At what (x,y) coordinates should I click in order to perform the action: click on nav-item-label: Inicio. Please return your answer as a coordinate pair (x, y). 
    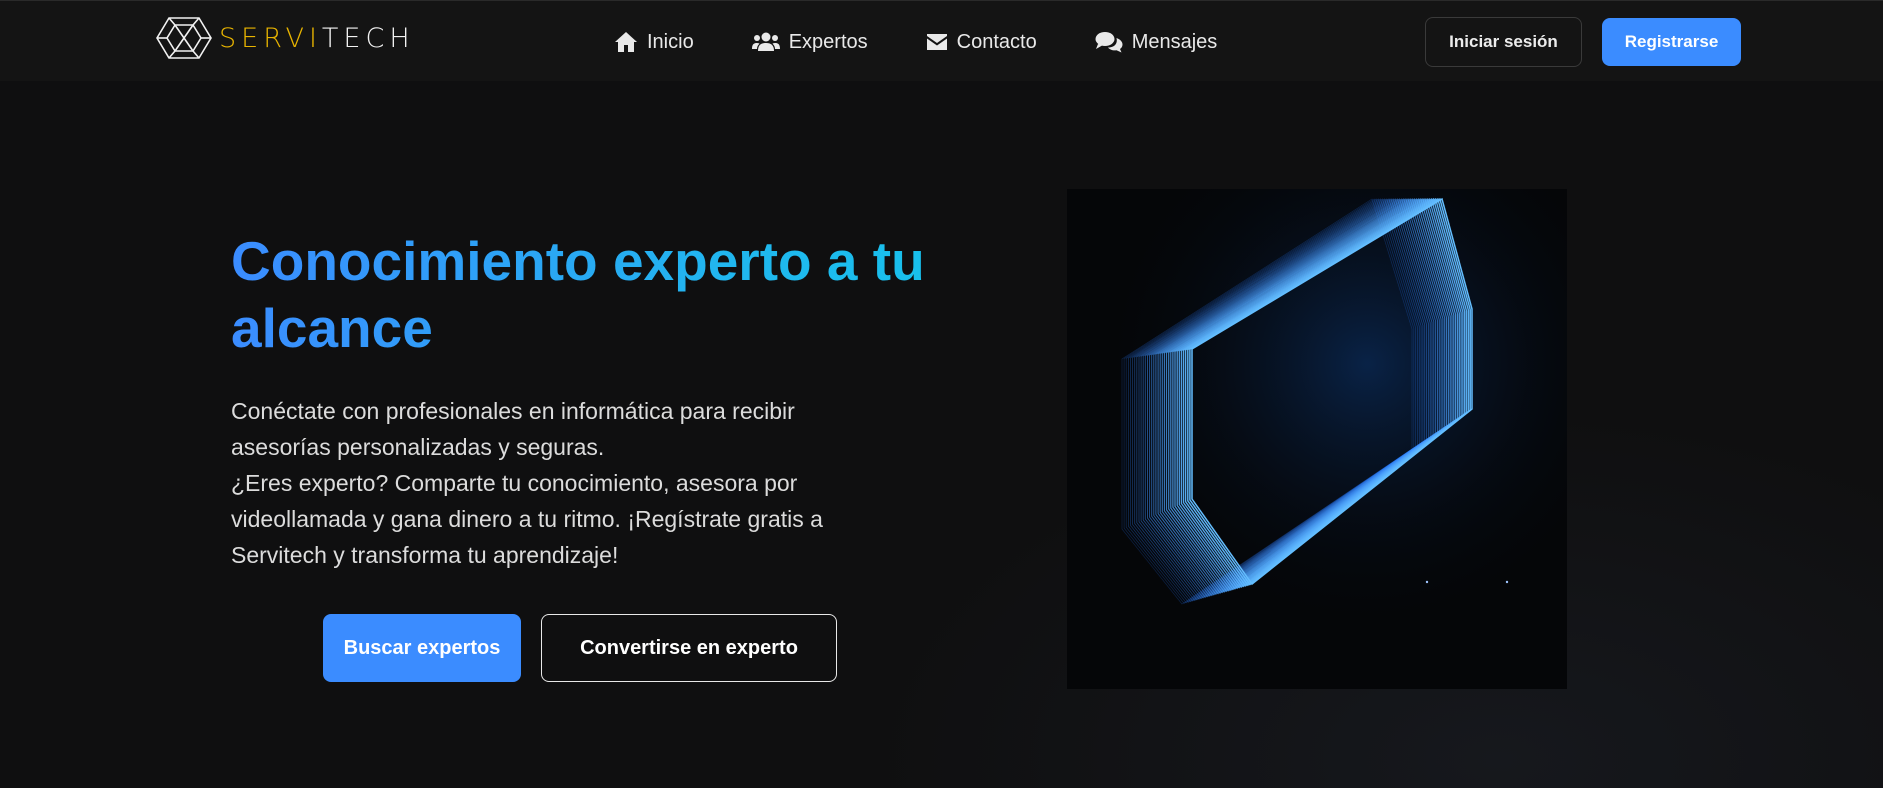
    Looking at the image, I should click on (670, 41).